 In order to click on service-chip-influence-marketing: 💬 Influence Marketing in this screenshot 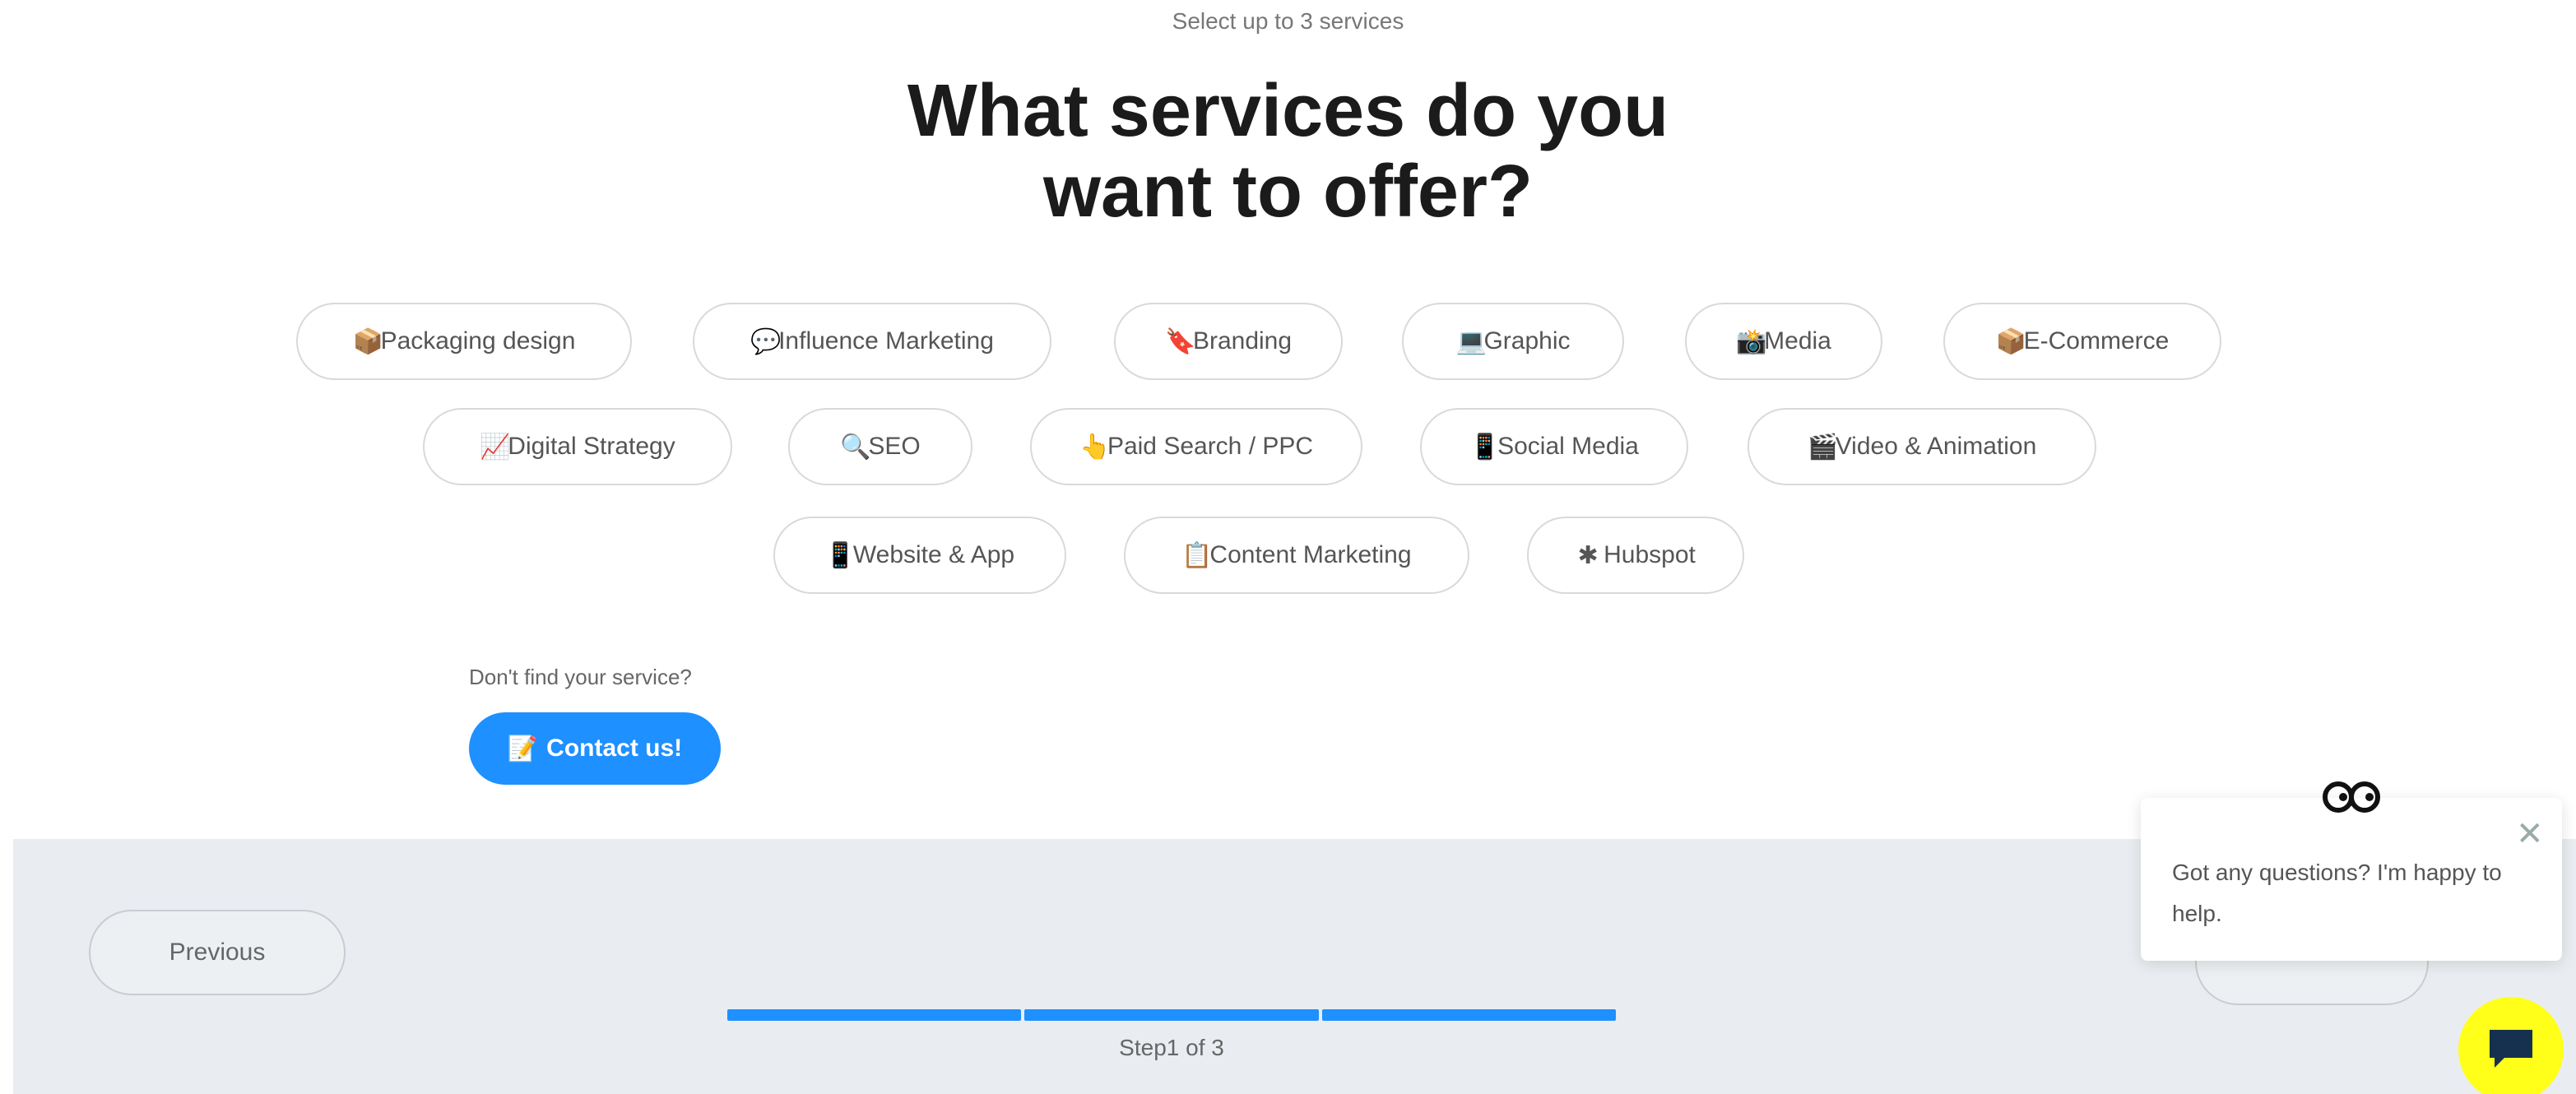, I will do `click(872, 341)`.